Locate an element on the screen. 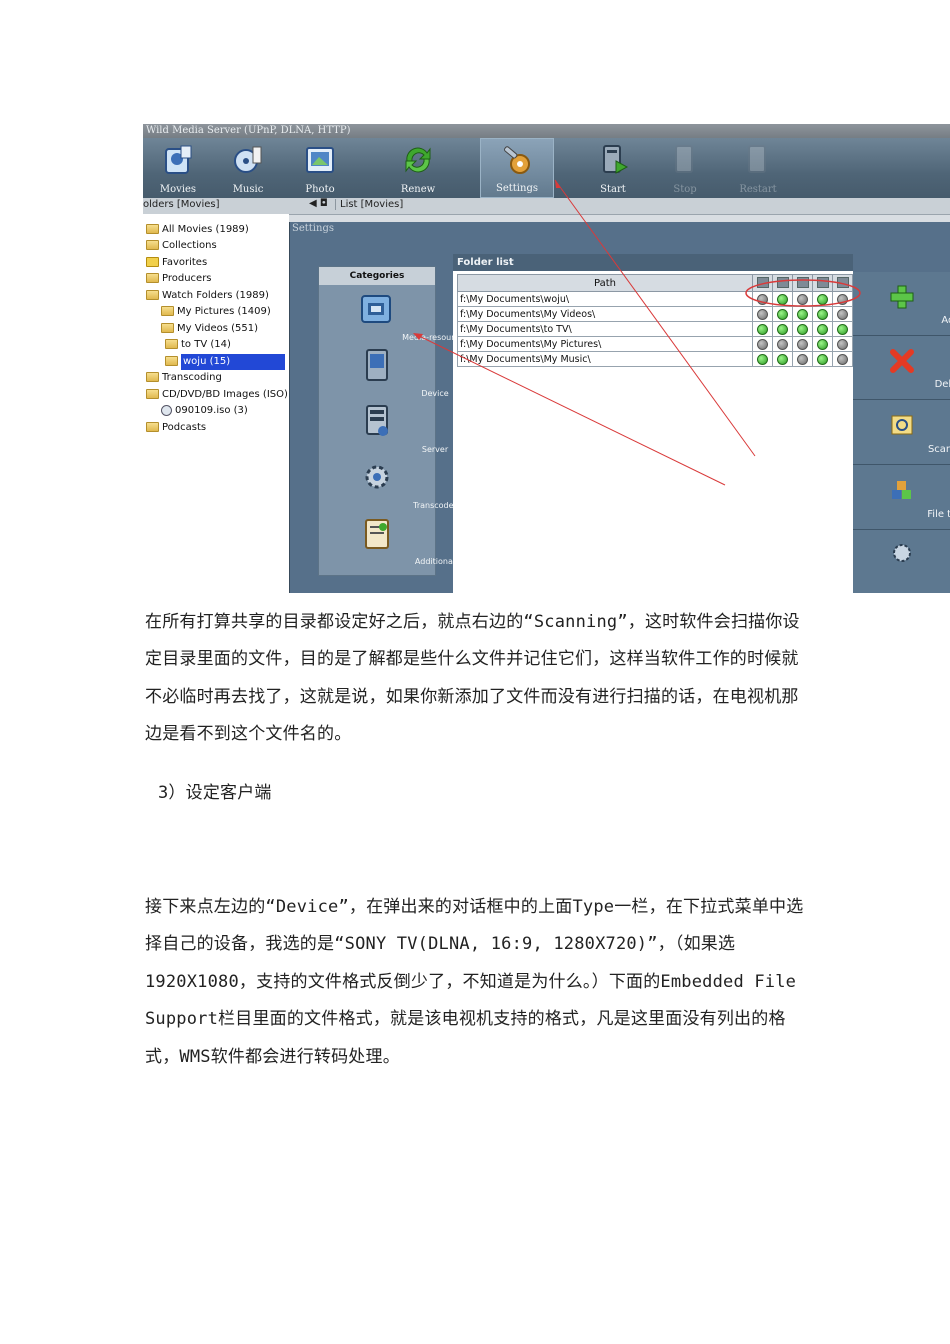 The height and width of the screenshot is (1344, 950). annotation-circle is located at coordinates (803, 293).